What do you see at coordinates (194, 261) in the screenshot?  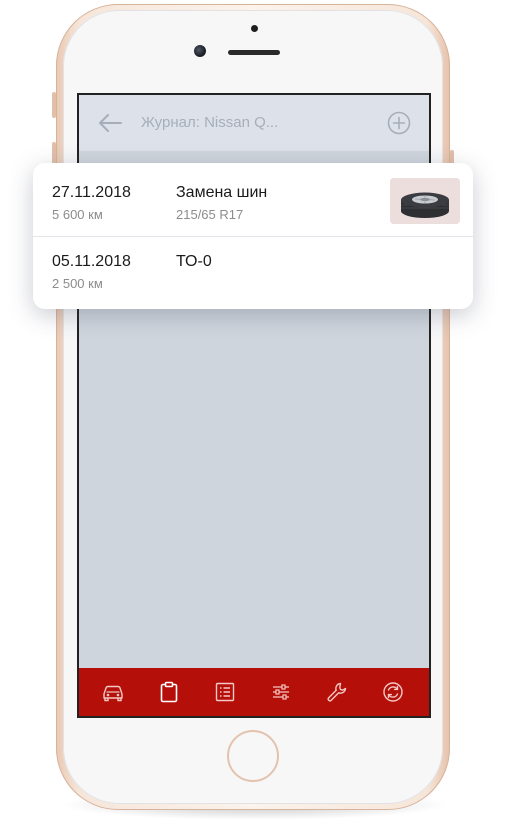 I see `entry-title: ТО-0` at bounding box center [194, 261].